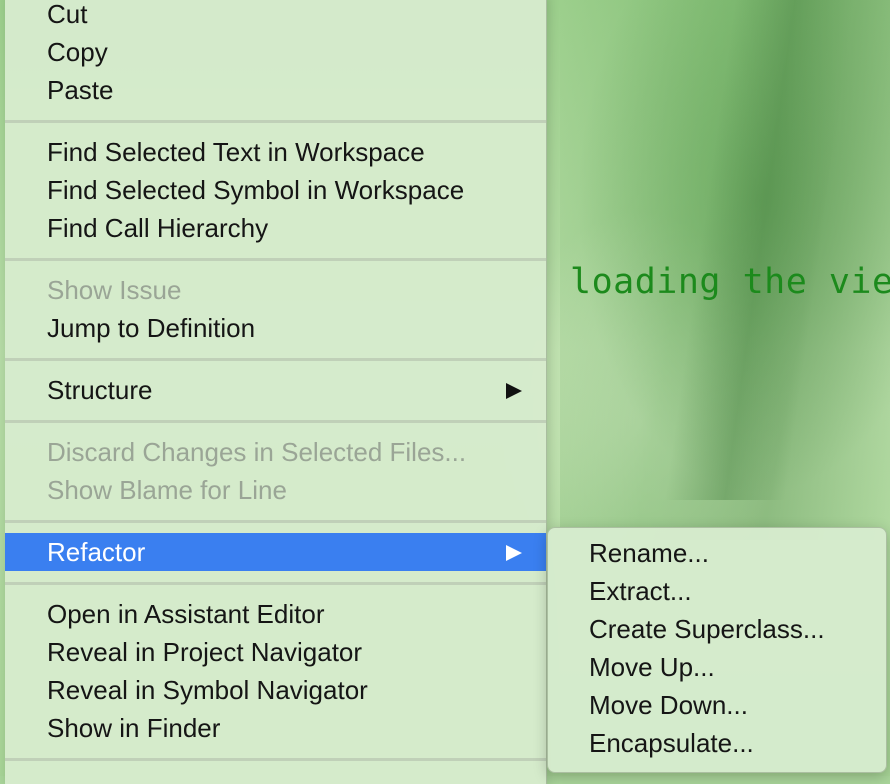  I want to click on menu-item-find-selected-symbol: Find Selected Symbol in Workspace, so click(275, 190).